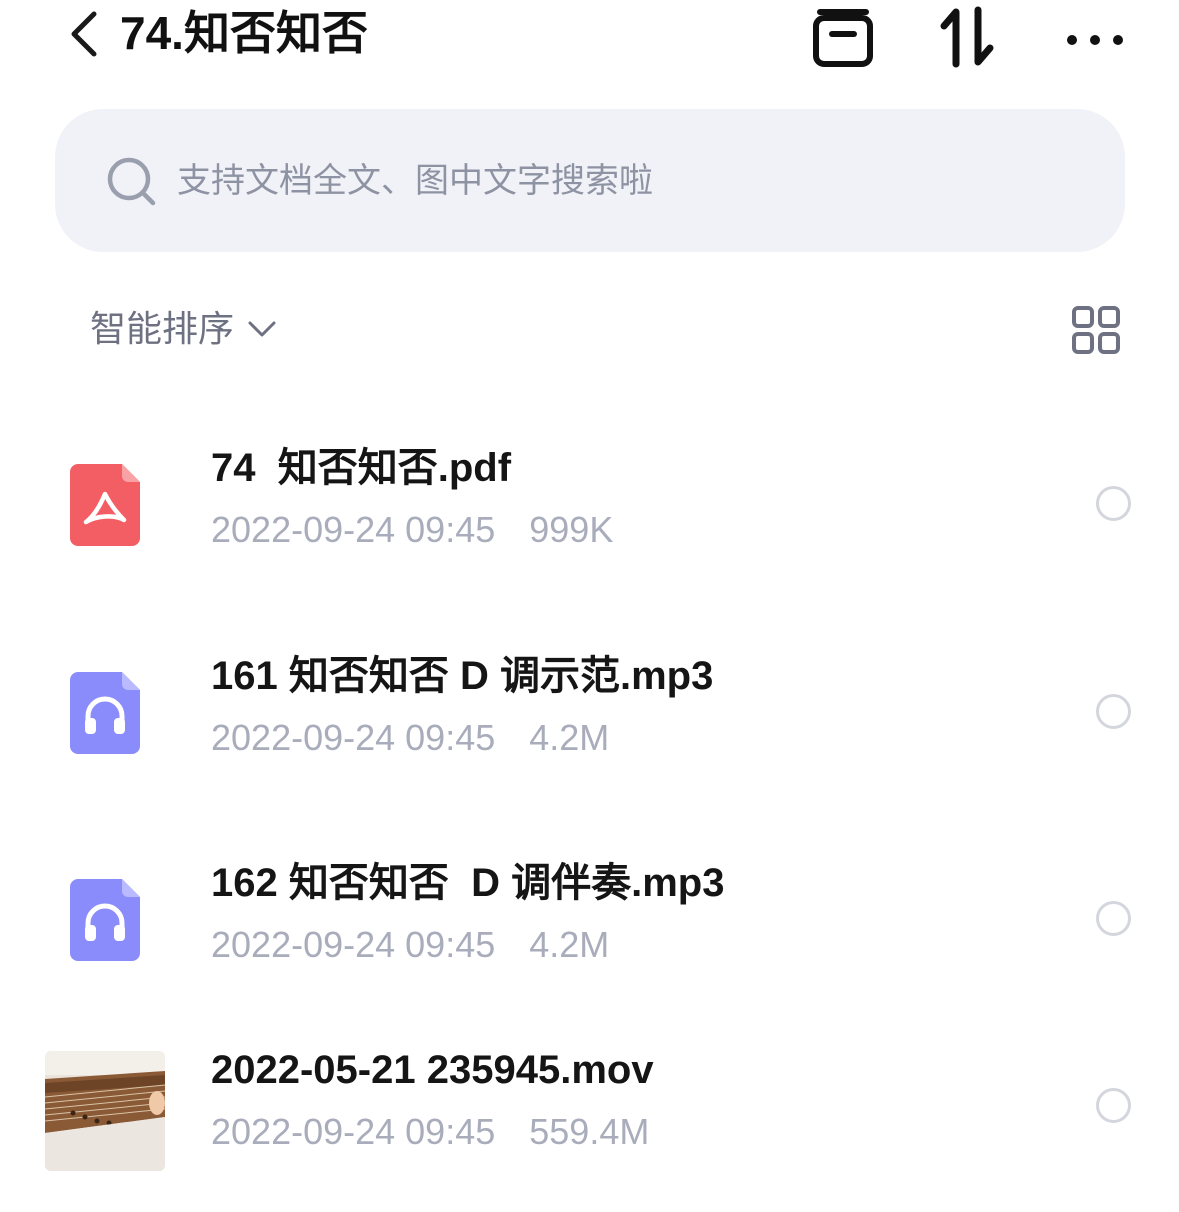 The width and height of the screenshot is (1179, 1212). I want to click on window-icon, so click(843, 38).